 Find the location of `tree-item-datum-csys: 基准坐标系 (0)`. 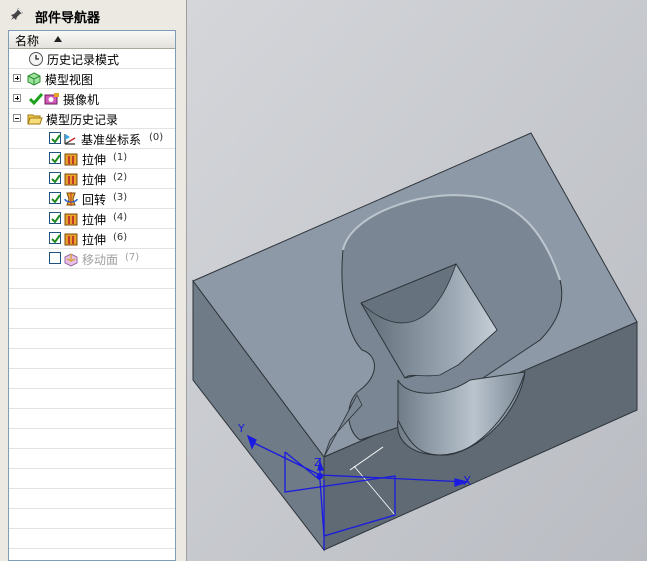

tree-item-datum-csys: 基准坐标系 (0) is located at coordinates (92, 139).